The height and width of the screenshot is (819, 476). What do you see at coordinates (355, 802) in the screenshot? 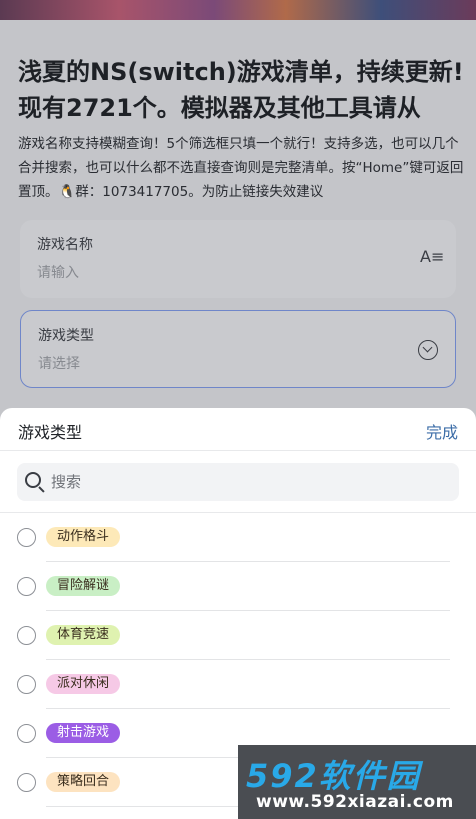
I see `watermark-url: www.592xiazai.com` at bounding box center [355, 802].